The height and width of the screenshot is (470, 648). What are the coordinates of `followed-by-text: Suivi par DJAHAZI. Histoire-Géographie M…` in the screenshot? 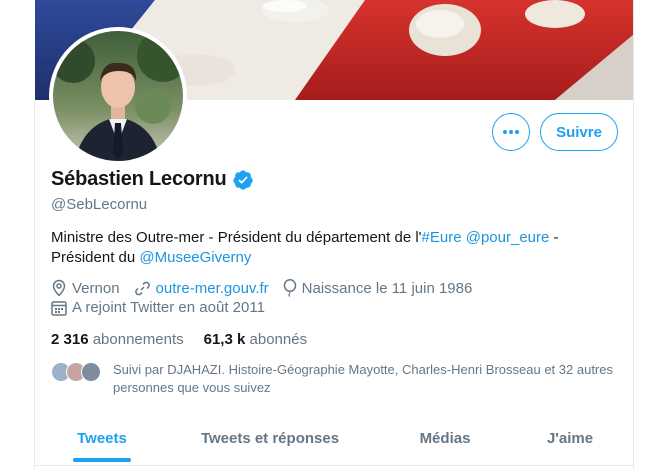 It's located at (363, 378).